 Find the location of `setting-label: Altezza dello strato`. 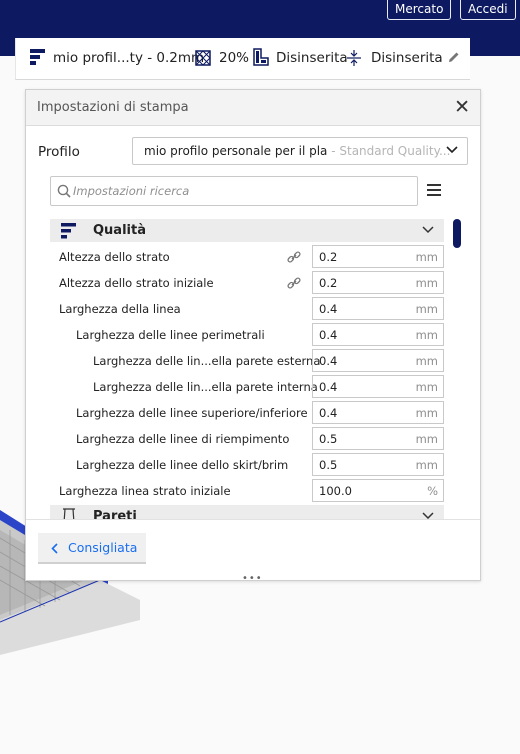

setting-label: Altezza dello strato is located at coordinates (114, 257).